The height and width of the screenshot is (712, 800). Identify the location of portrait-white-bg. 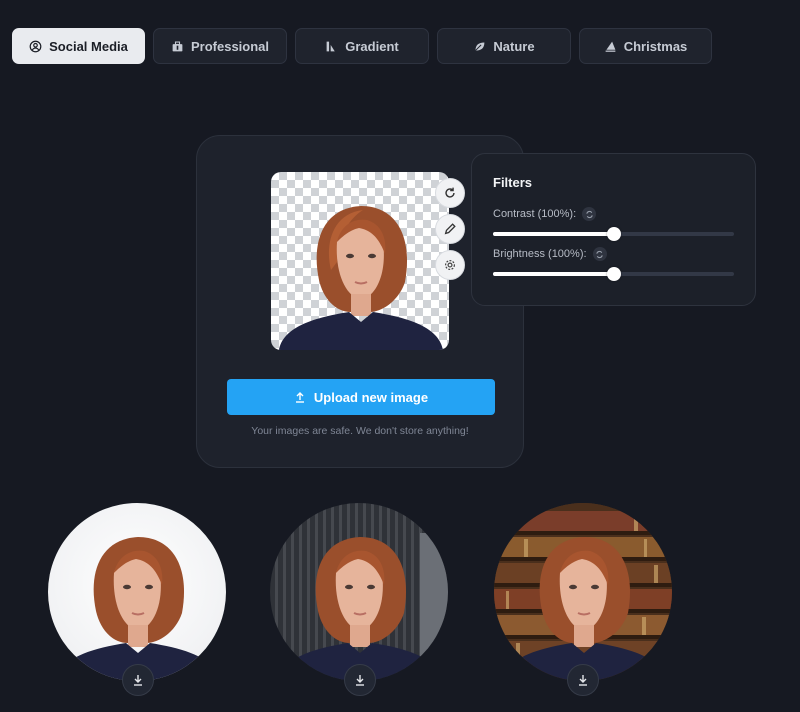
(138, 609).